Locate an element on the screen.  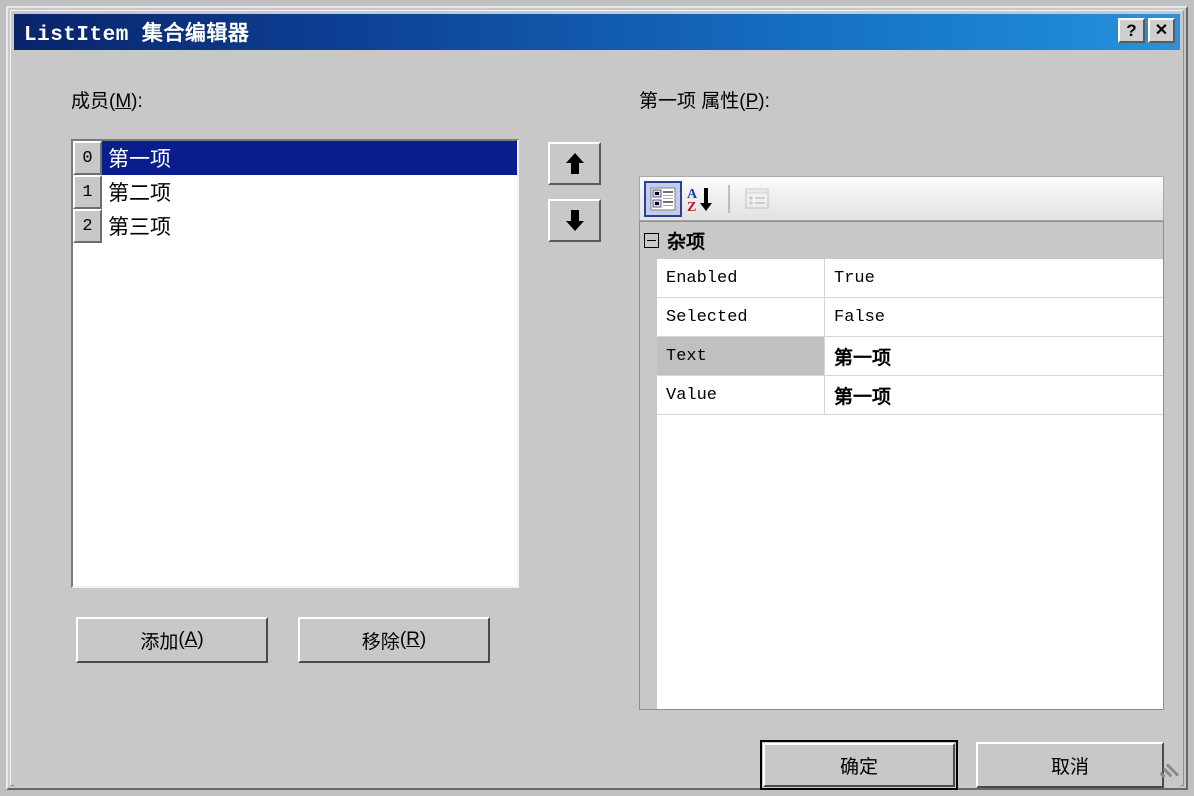
close-icon: ✕ is located at coordinates (1161, 30).